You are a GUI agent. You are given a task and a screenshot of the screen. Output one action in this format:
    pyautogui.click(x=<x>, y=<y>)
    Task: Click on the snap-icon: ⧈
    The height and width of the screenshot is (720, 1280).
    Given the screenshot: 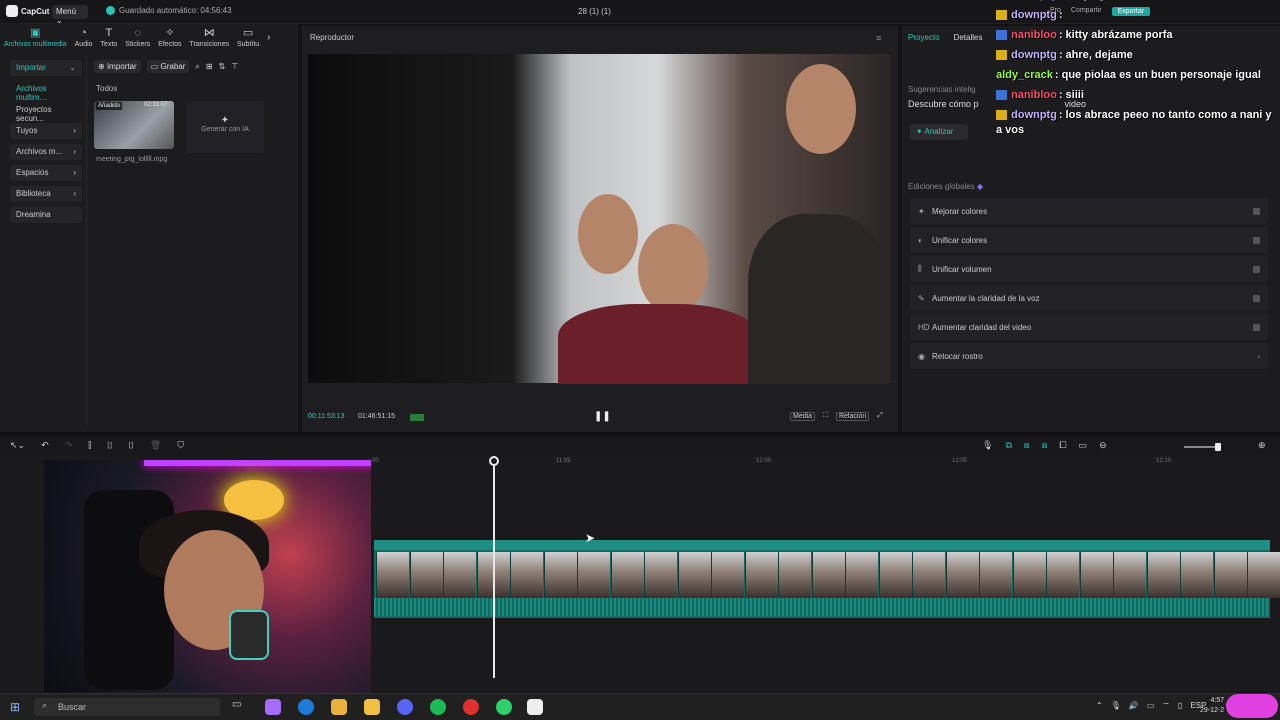 What is the action you would take?
    pyautogui.click(x=1045, y=445)
    